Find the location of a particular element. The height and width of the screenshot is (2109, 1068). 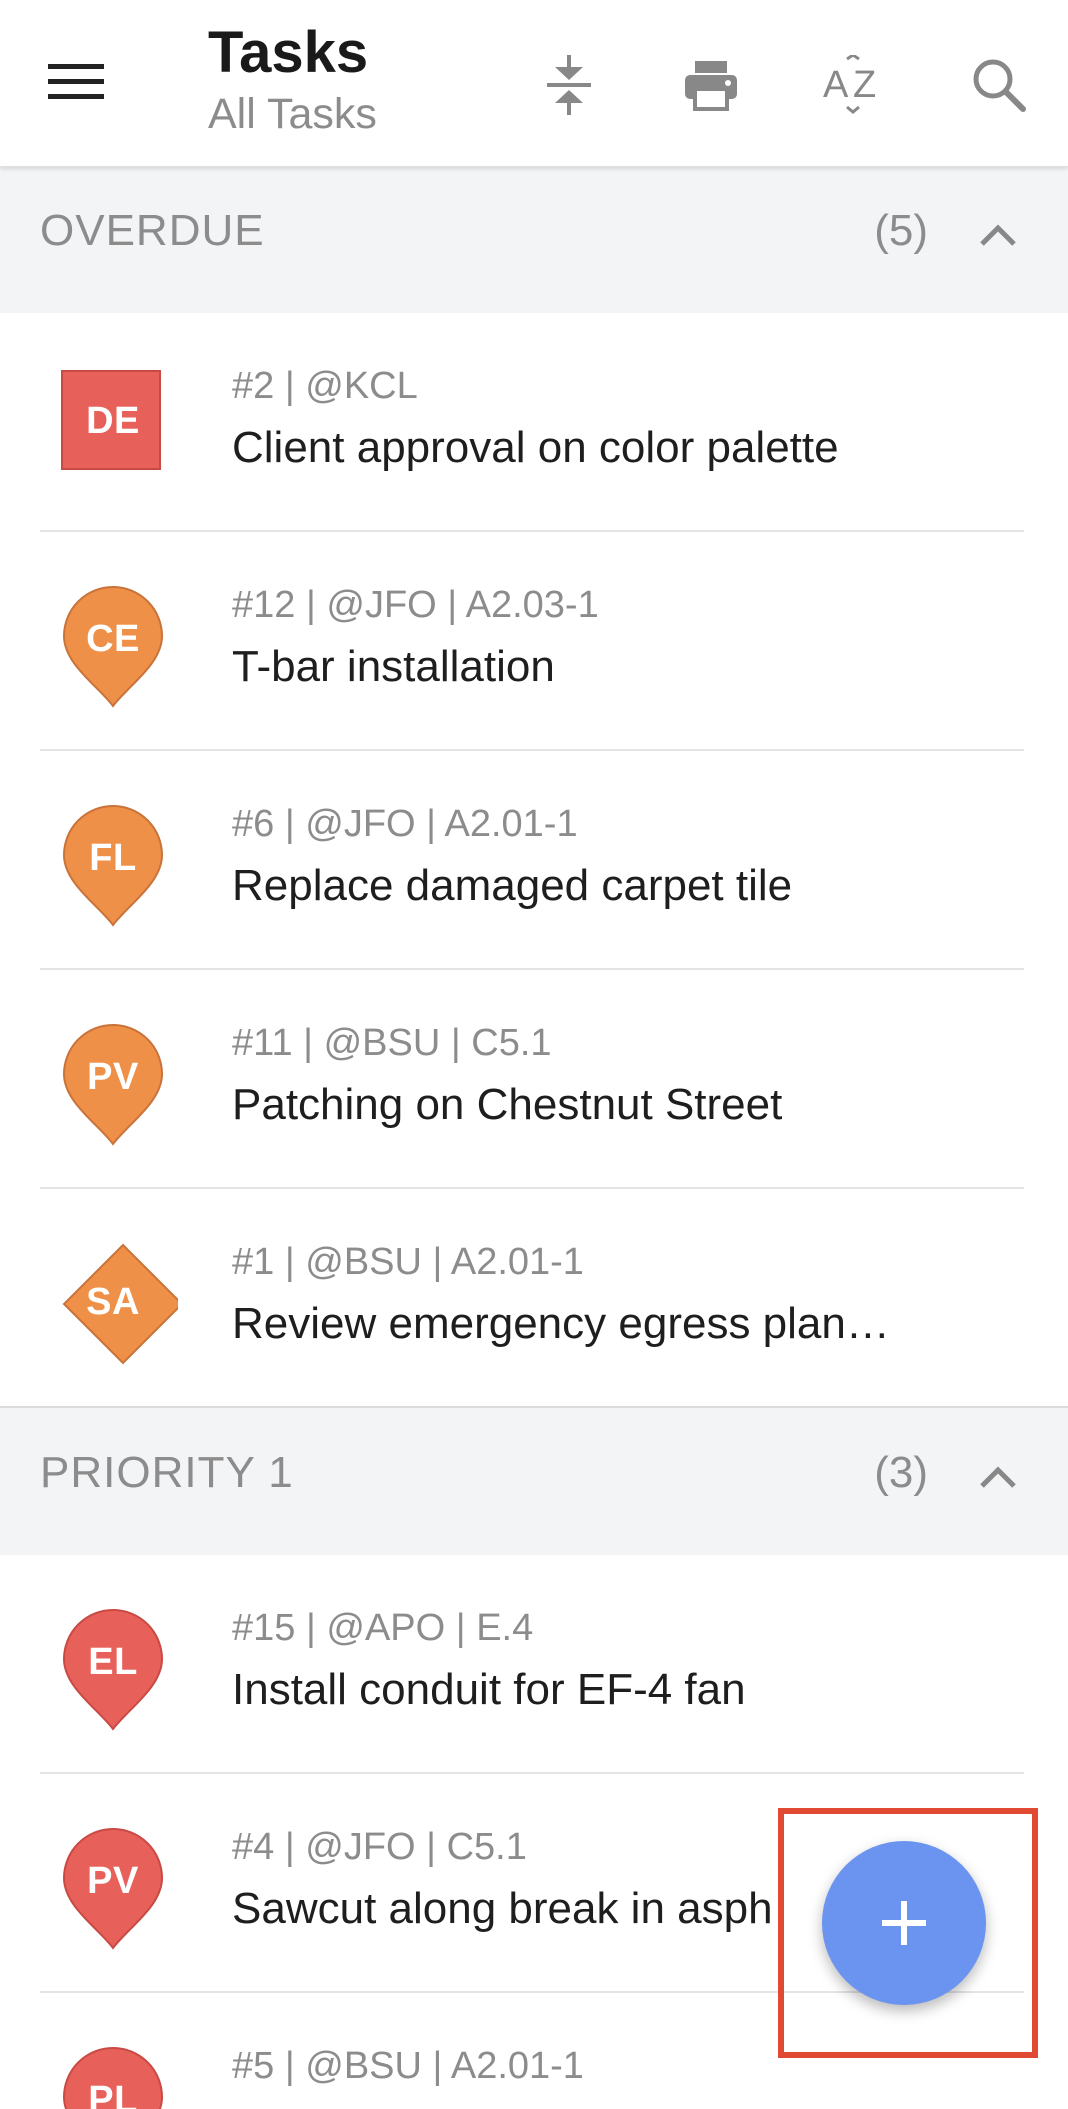

section-label: OVERDUE is located at coordinates (152, 230).